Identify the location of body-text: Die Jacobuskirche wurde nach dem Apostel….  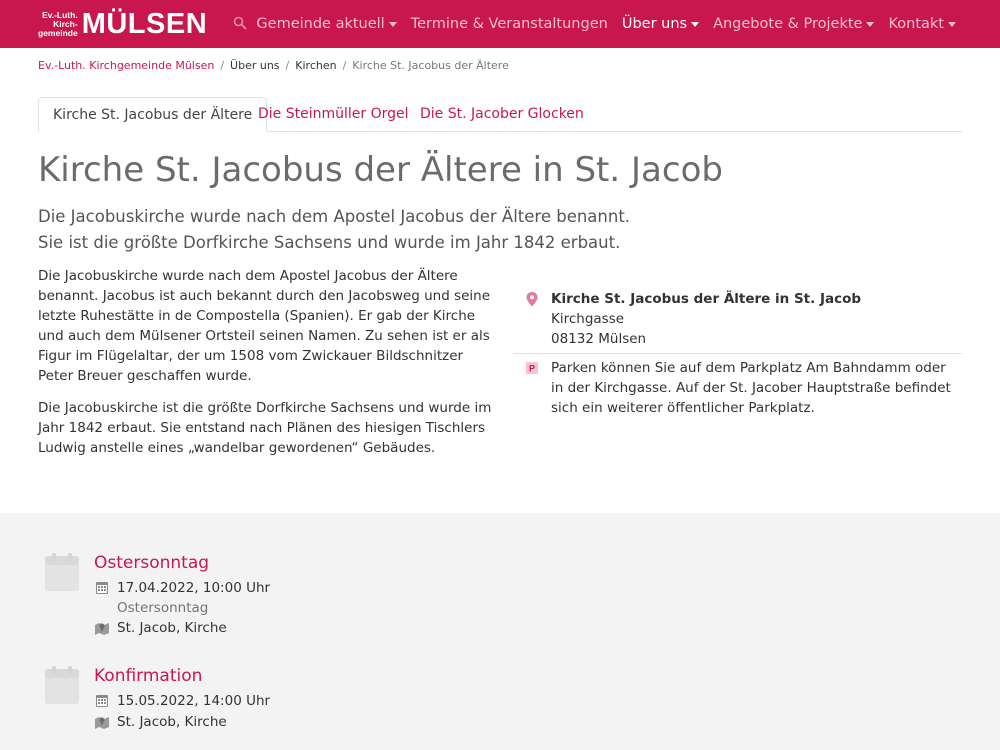
(268, 368).